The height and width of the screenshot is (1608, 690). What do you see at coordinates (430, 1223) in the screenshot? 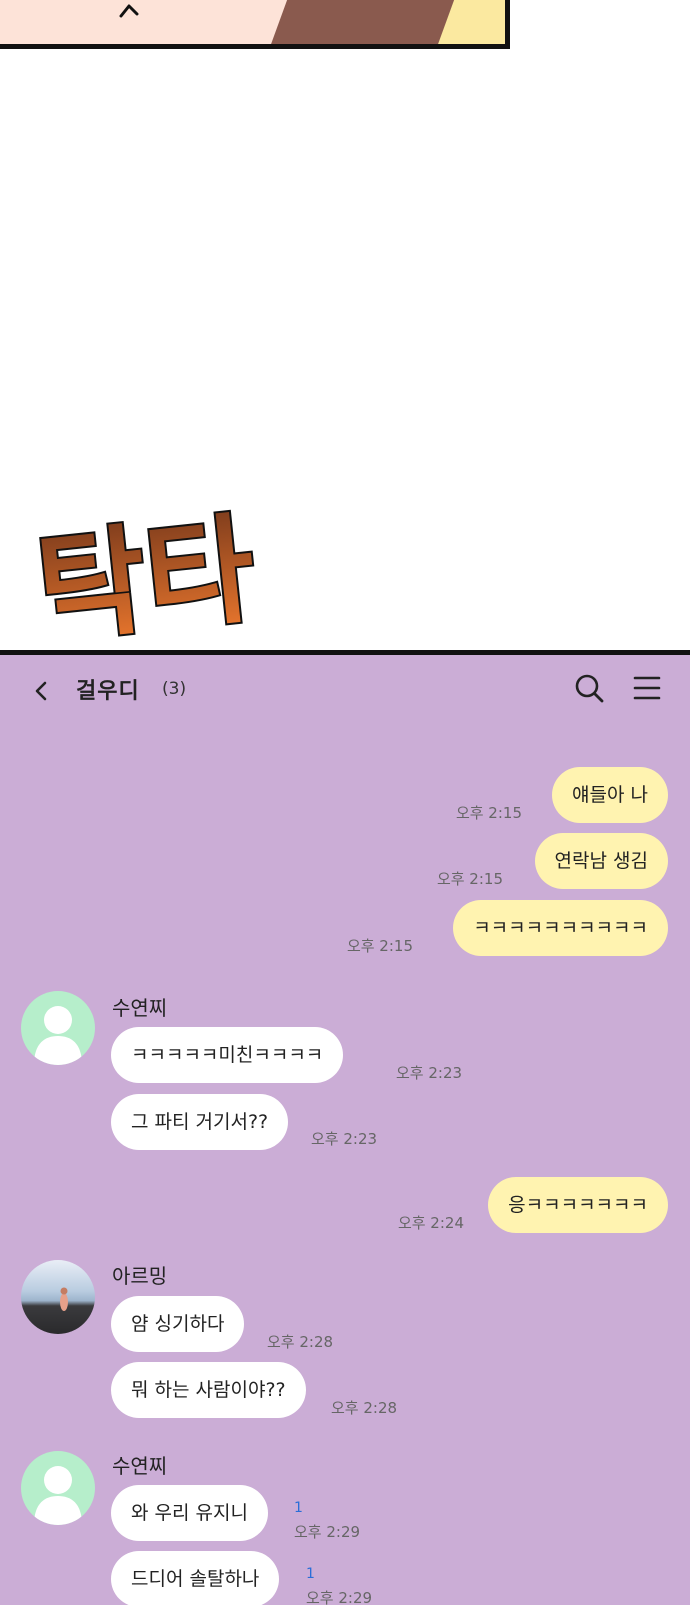
I see `message-timestamp: 오후 2:24` at bounding box center [430, 1223].